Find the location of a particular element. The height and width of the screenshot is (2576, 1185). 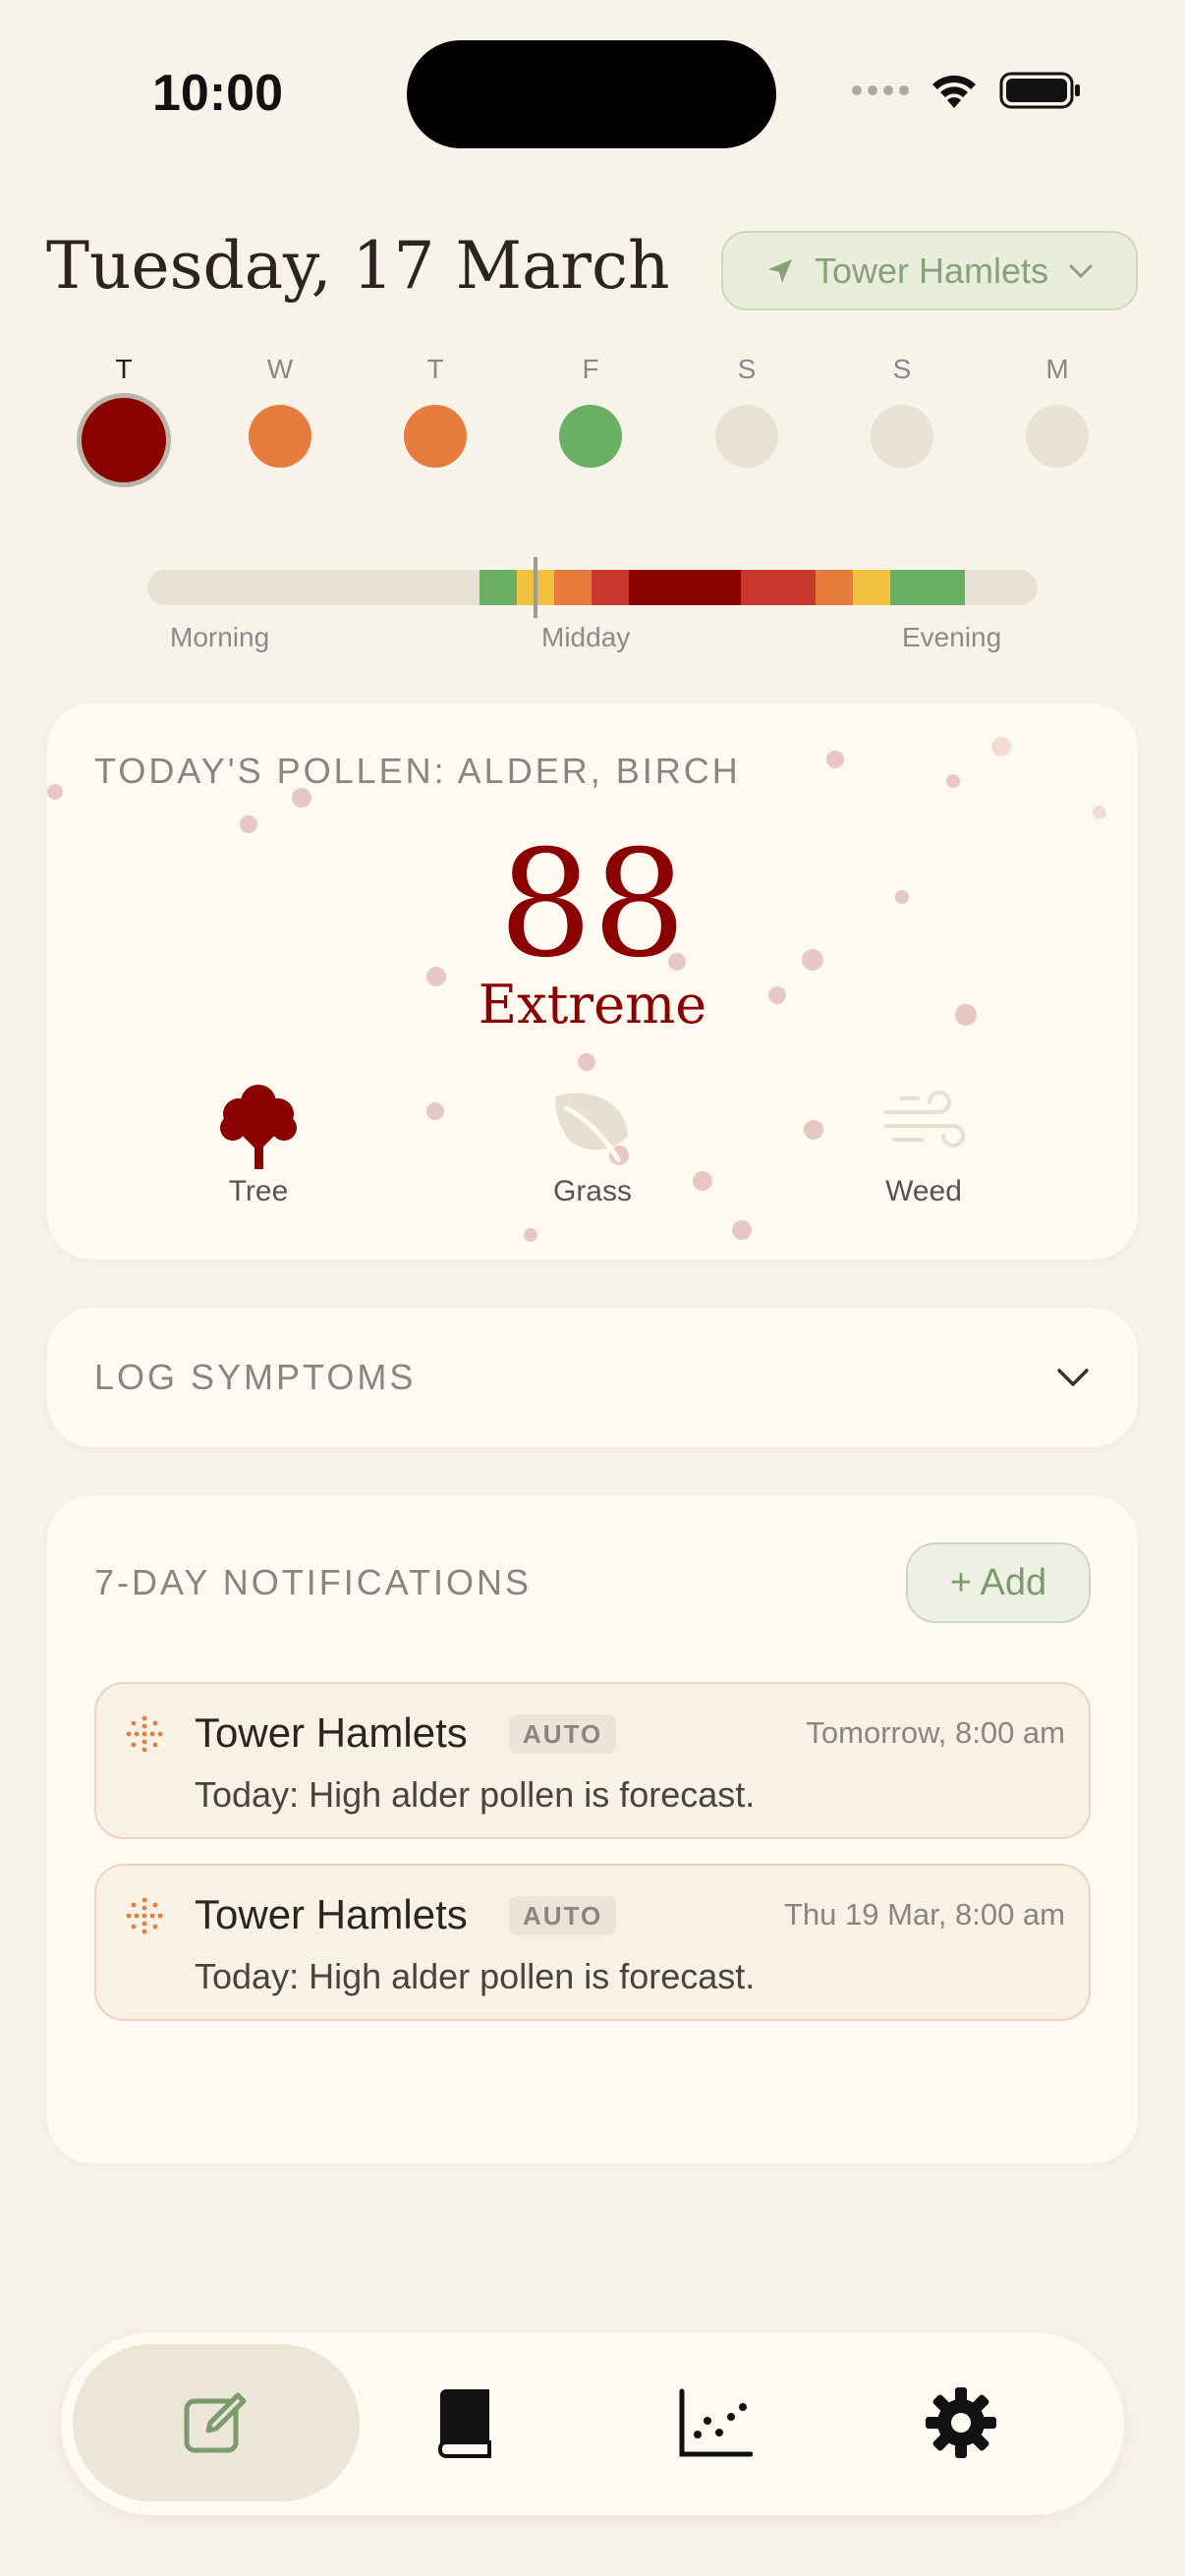

pollen-type-grass: Grass is located at coordinates (592, 1142).